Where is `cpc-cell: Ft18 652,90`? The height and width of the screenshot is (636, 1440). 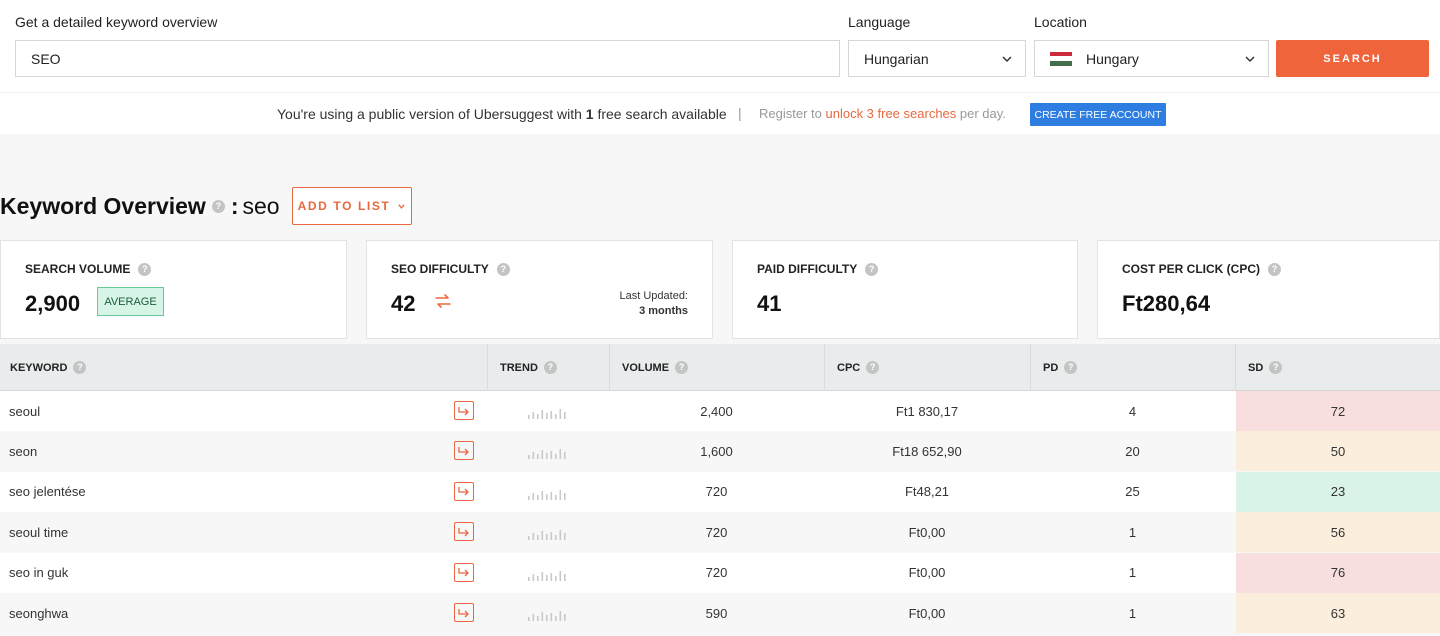
cpc-cell: Ft18 652,90 is located at coordinates (927, 451).